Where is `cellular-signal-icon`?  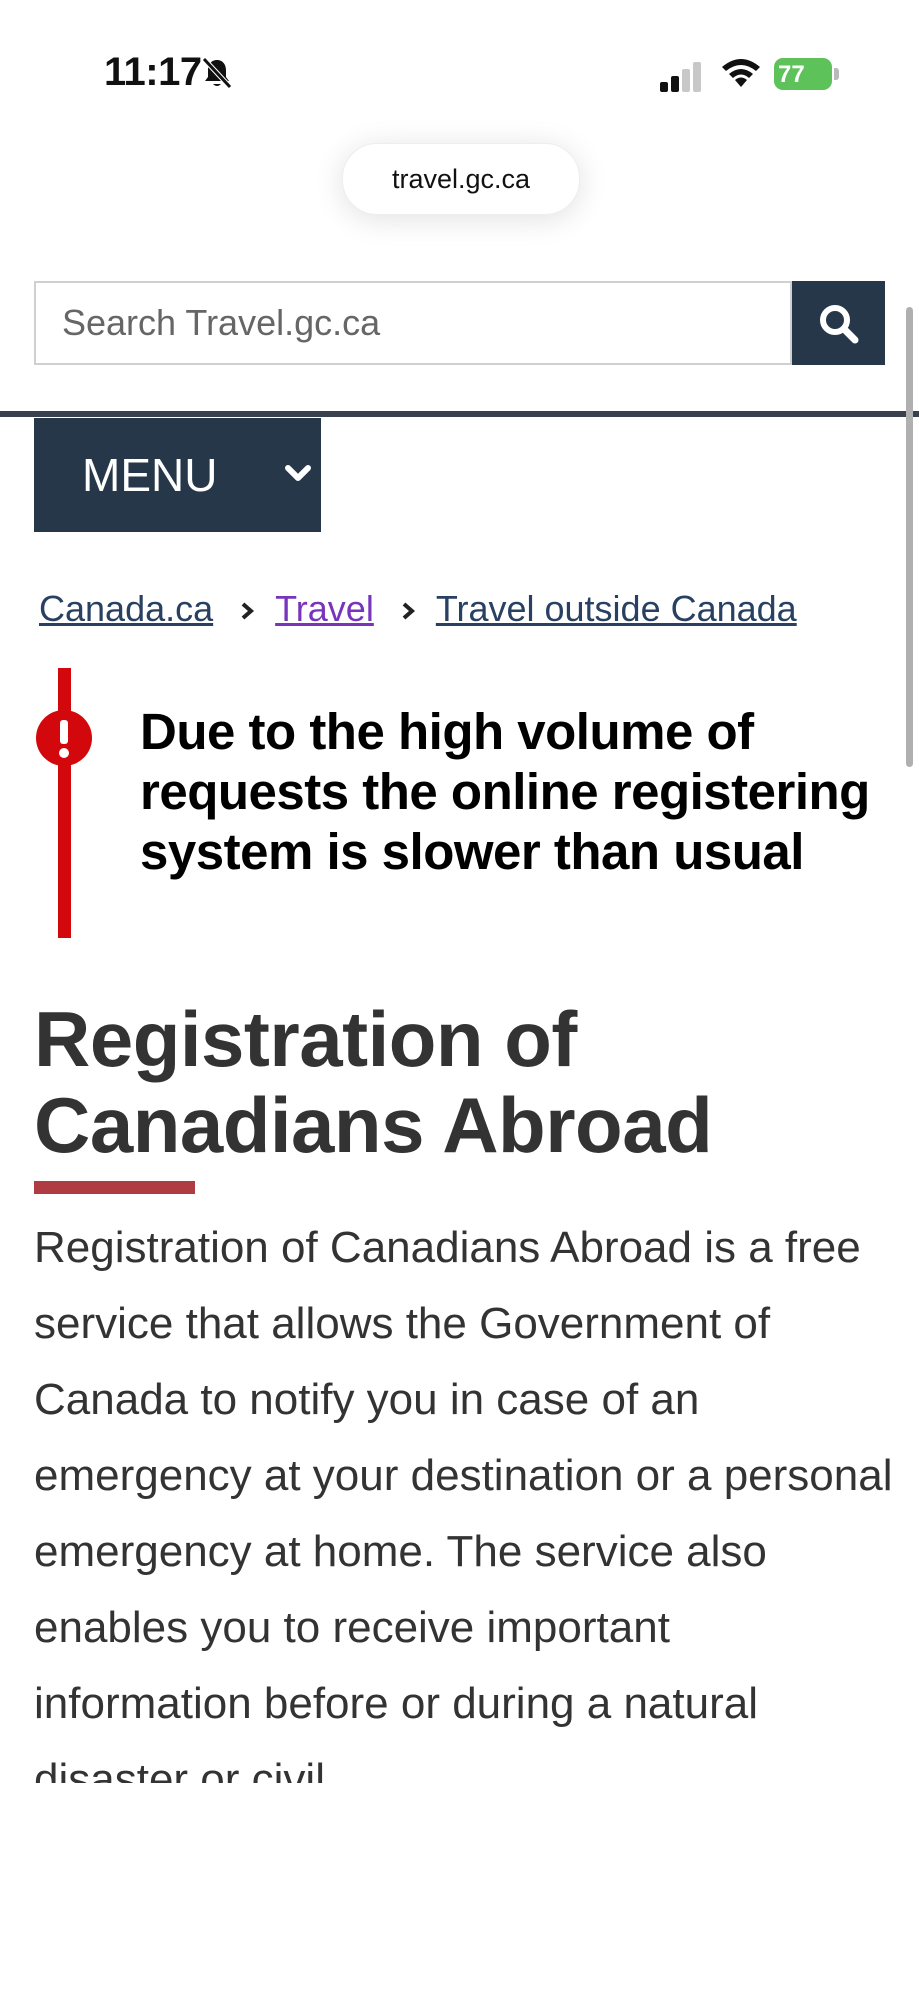
cellular-signal-icon is located at coordinates (680, 77).